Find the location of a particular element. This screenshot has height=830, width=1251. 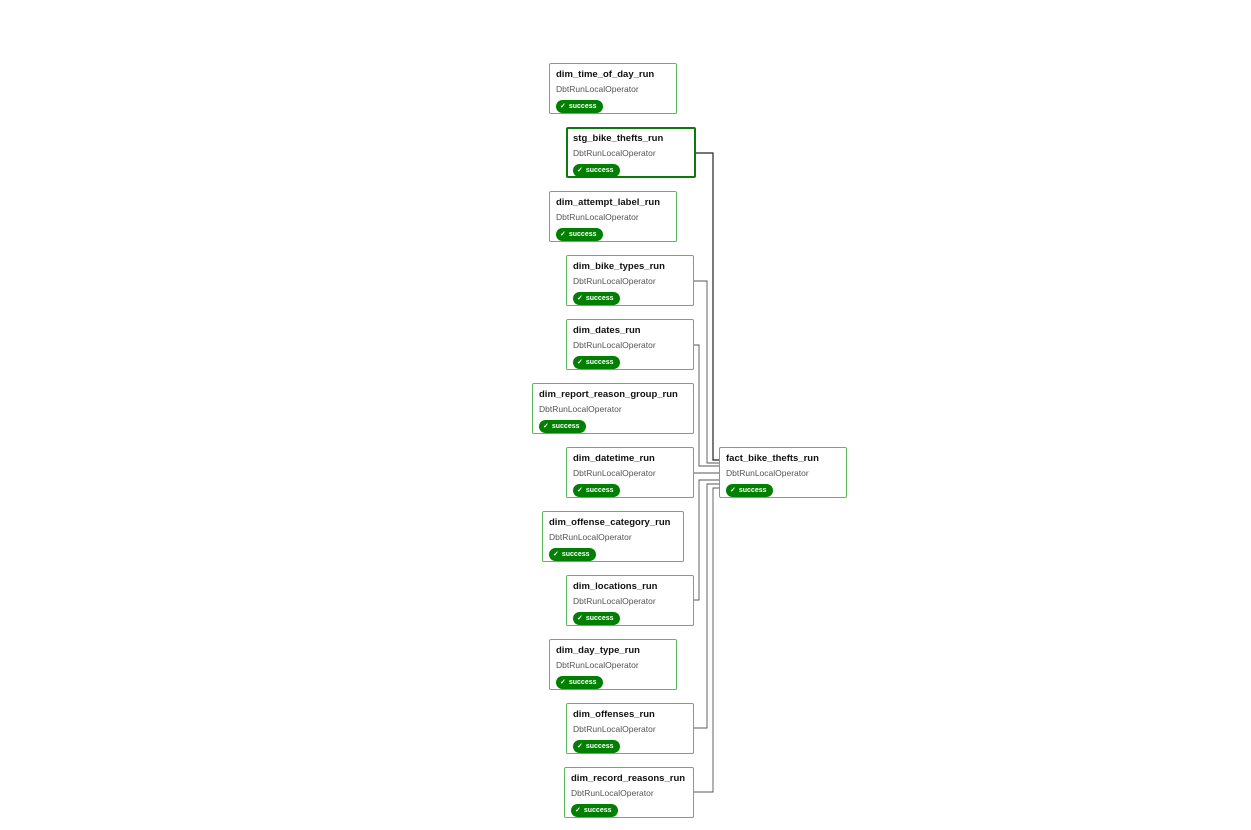

task-title: dim_offenses_run is located at coordinates (614, 714).